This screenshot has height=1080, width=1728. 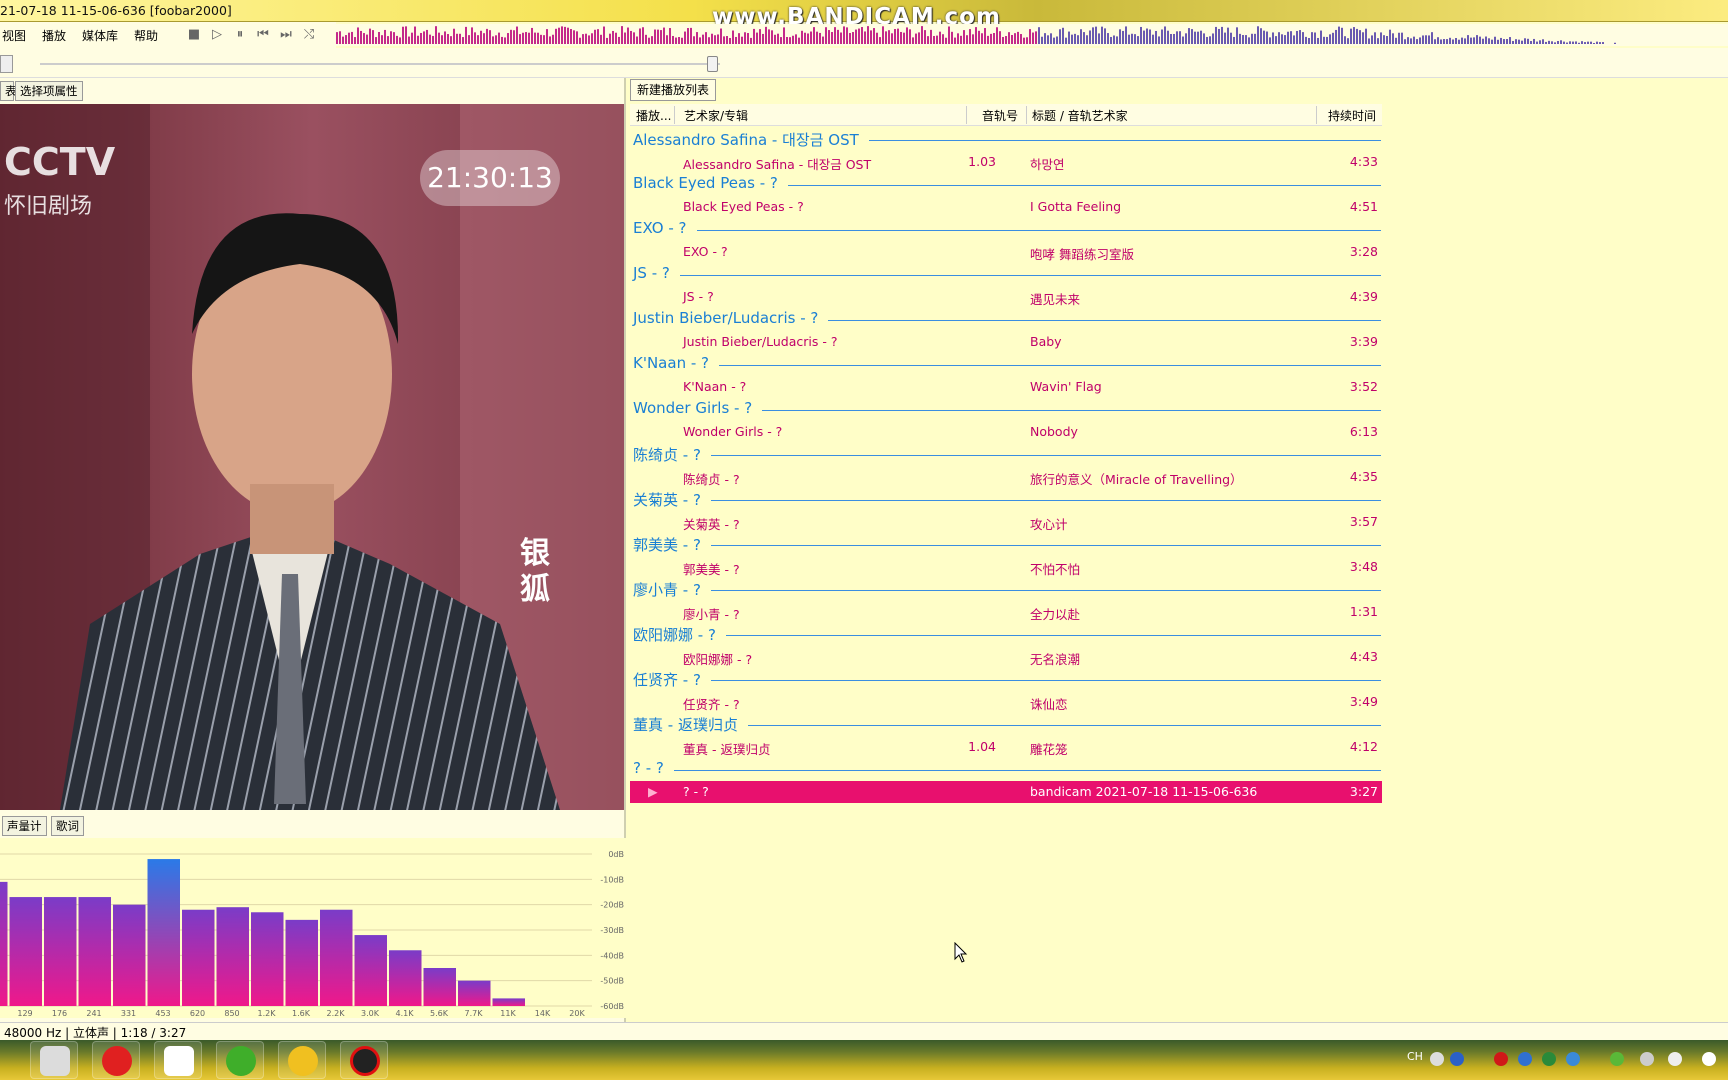 What do you see at coordinates (49, 91) in the screenshot?
I see `tab-selection-properties: 选择项属性` at bounding box center [49, 91].